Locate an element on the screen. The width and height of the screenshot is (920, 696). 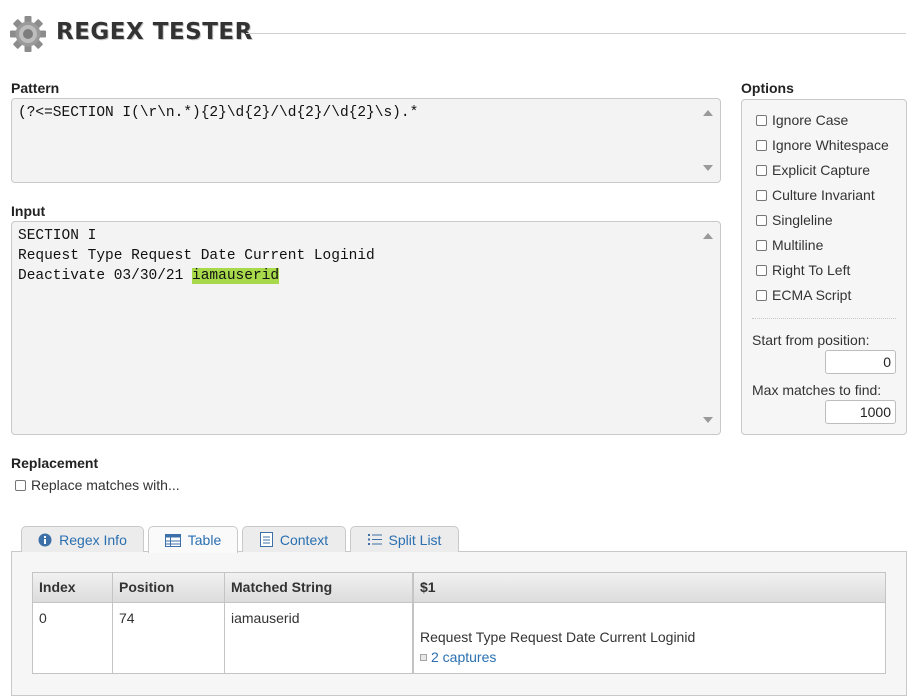
pattern-label: Pattern is located at coordinates (35, 88).